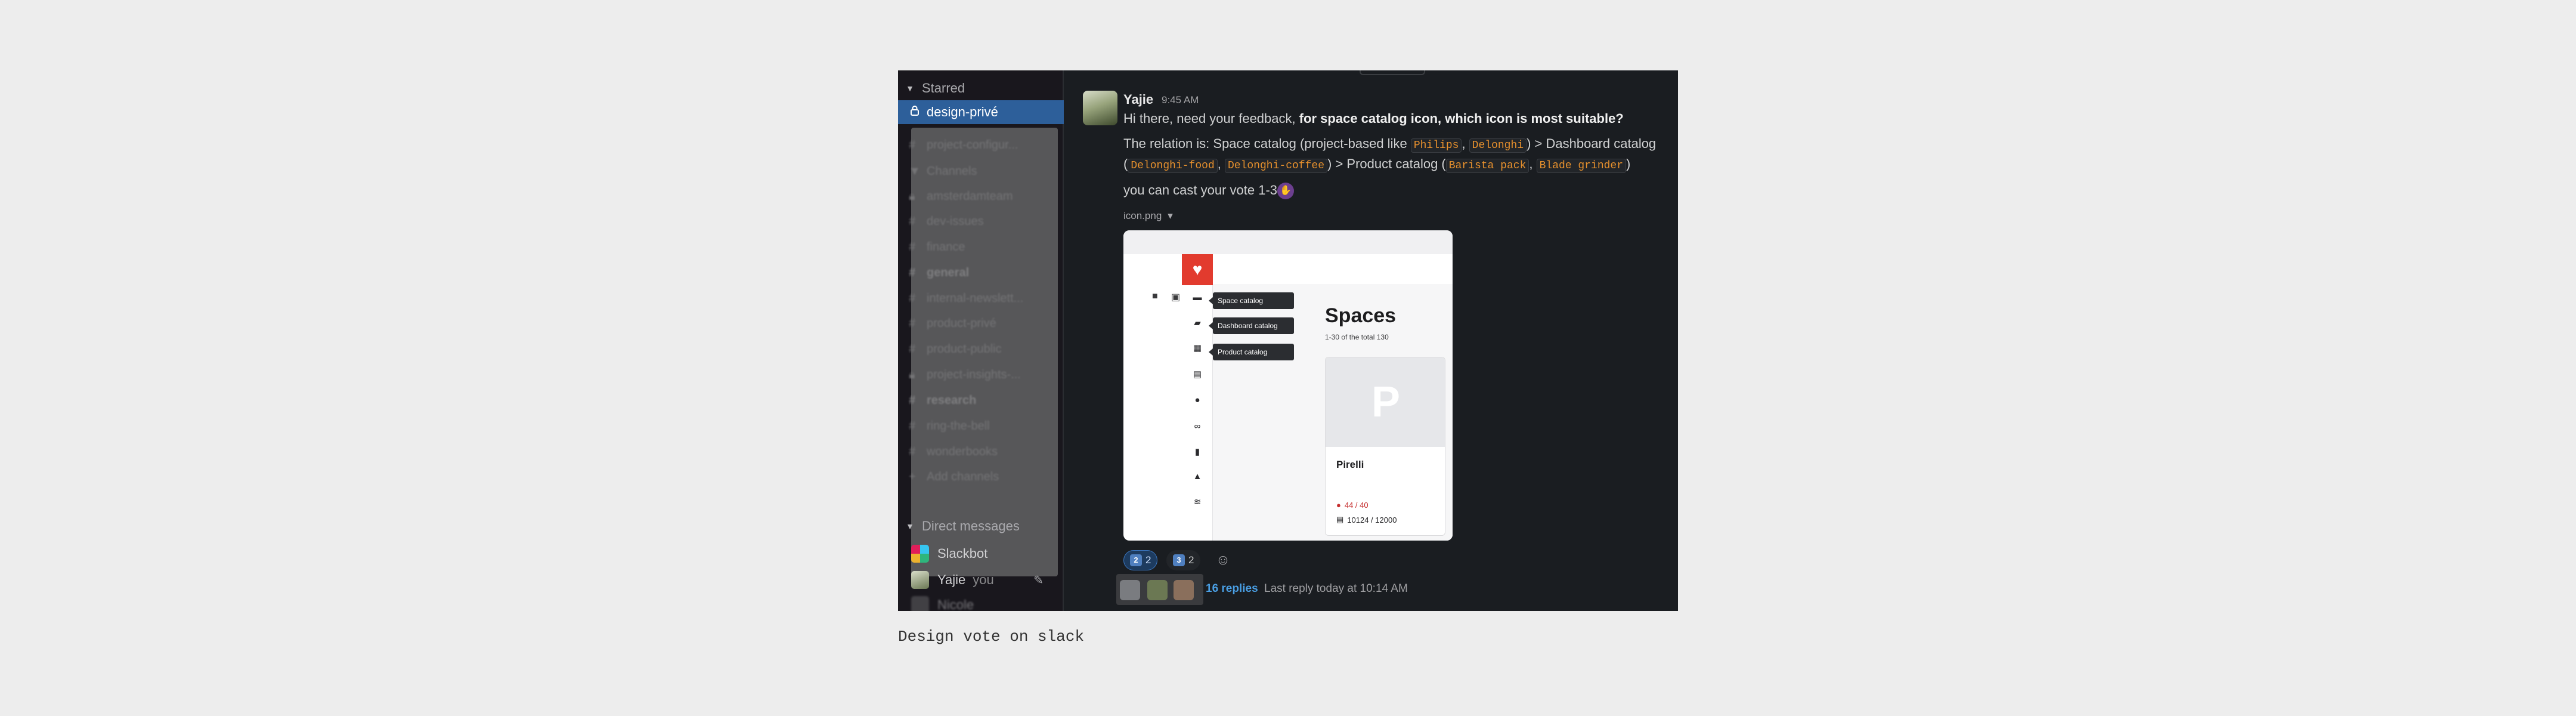  What do you see at coordinates (939, 273) in the screenshot?
I see `sidebar-item-channel: # general` at bounding box center [939, 273].